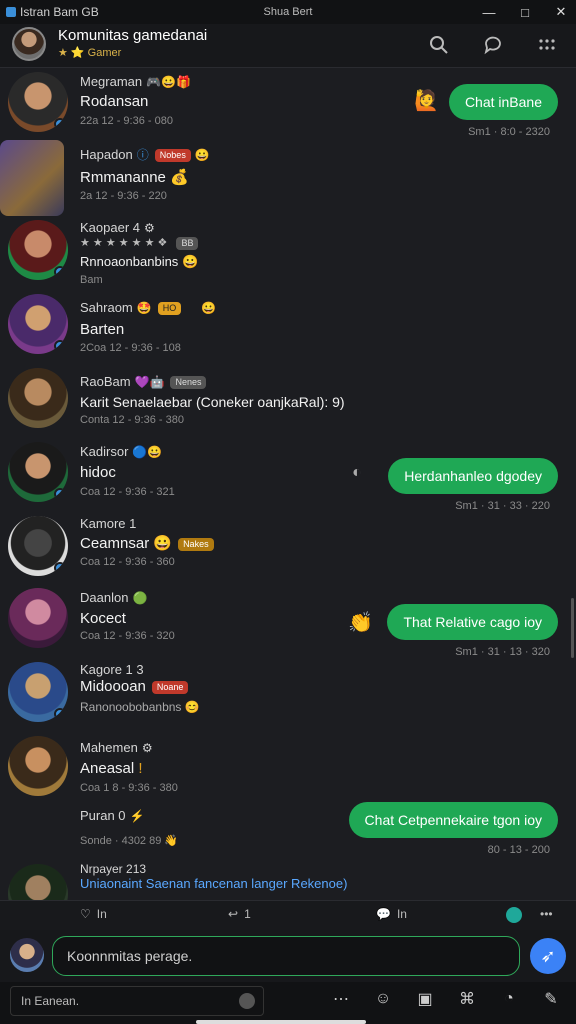 The height and width of the screenshot is (1024, 576). I want to click on message-text-value: Rnnoaonbanbins, so click(129, 261).